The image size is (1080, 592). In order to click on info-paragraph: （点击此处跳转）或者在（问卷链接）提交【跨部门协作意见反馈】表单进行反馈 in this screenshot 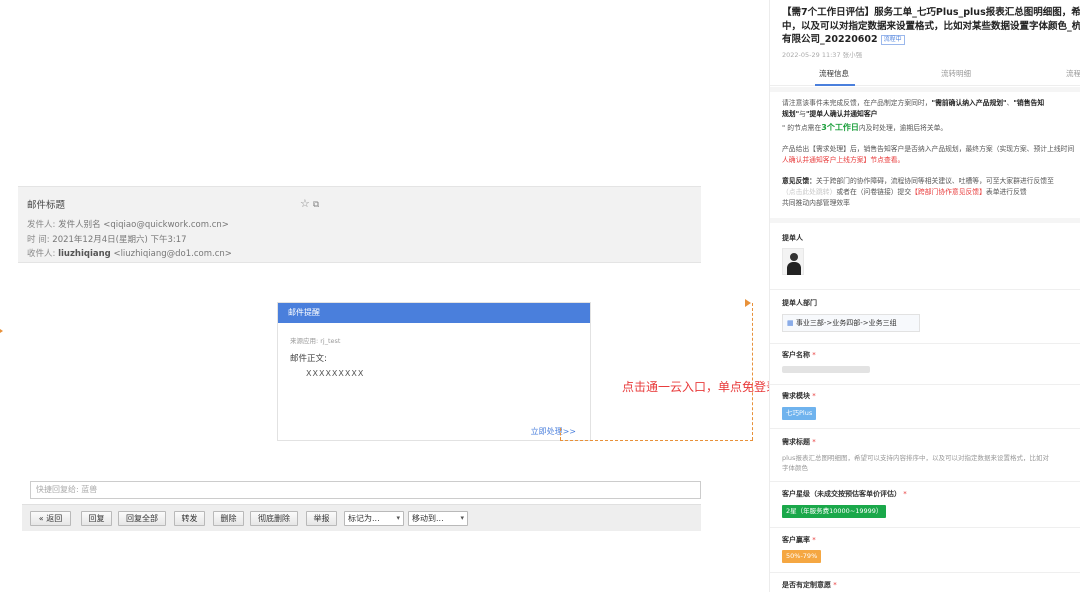, I will do `click(931, 192)`.